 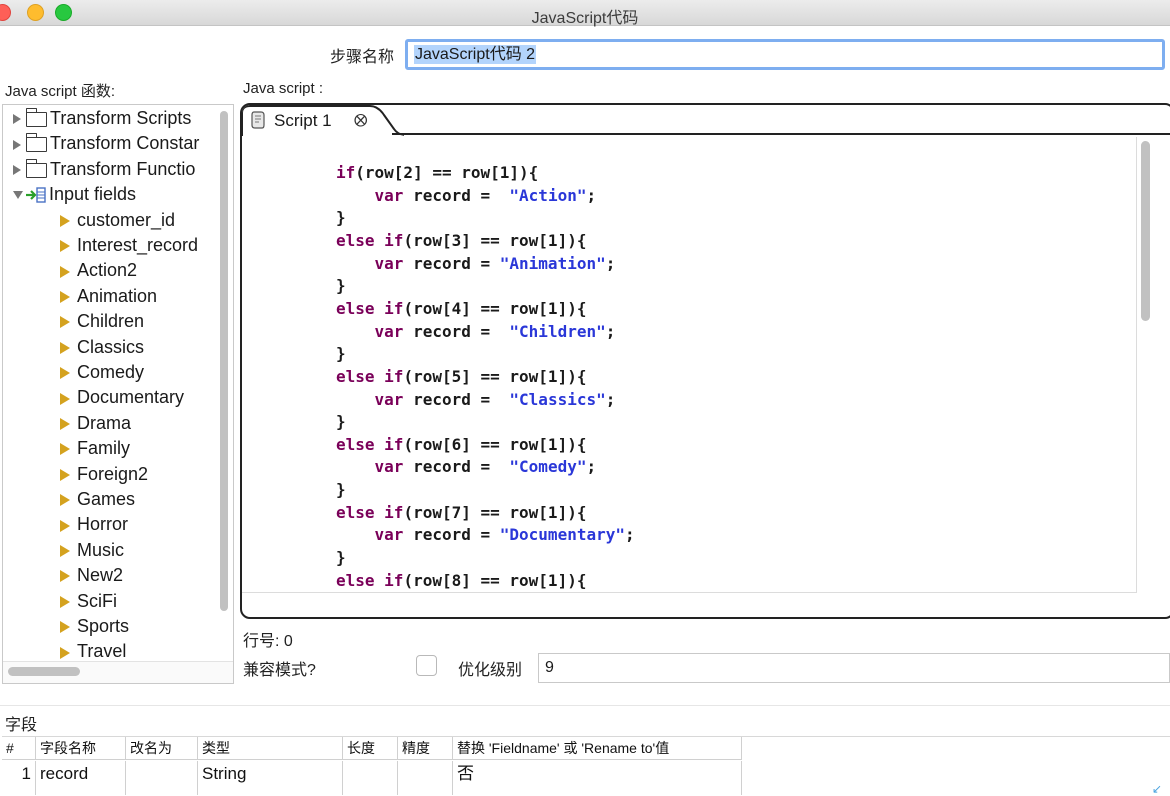 What do you see at coordinates (557, 399) in the screenshot?
I see `code-string: "Classics"` at bounding box center [557, 399].